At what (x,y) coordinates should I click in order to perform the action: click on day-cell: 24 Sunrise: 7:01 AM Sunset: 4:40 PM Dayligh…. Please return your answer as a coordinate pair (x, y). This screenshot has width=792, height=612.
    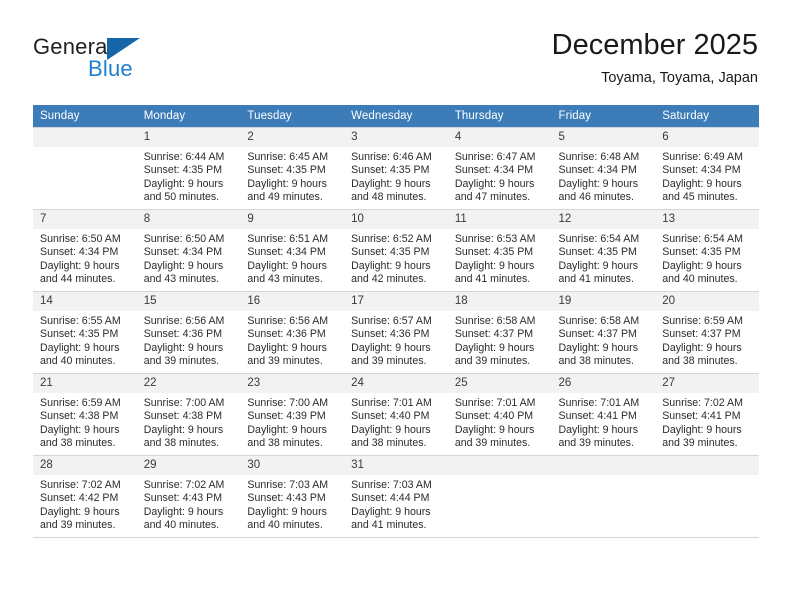
    Looking at the image, I should click on (396, 414).